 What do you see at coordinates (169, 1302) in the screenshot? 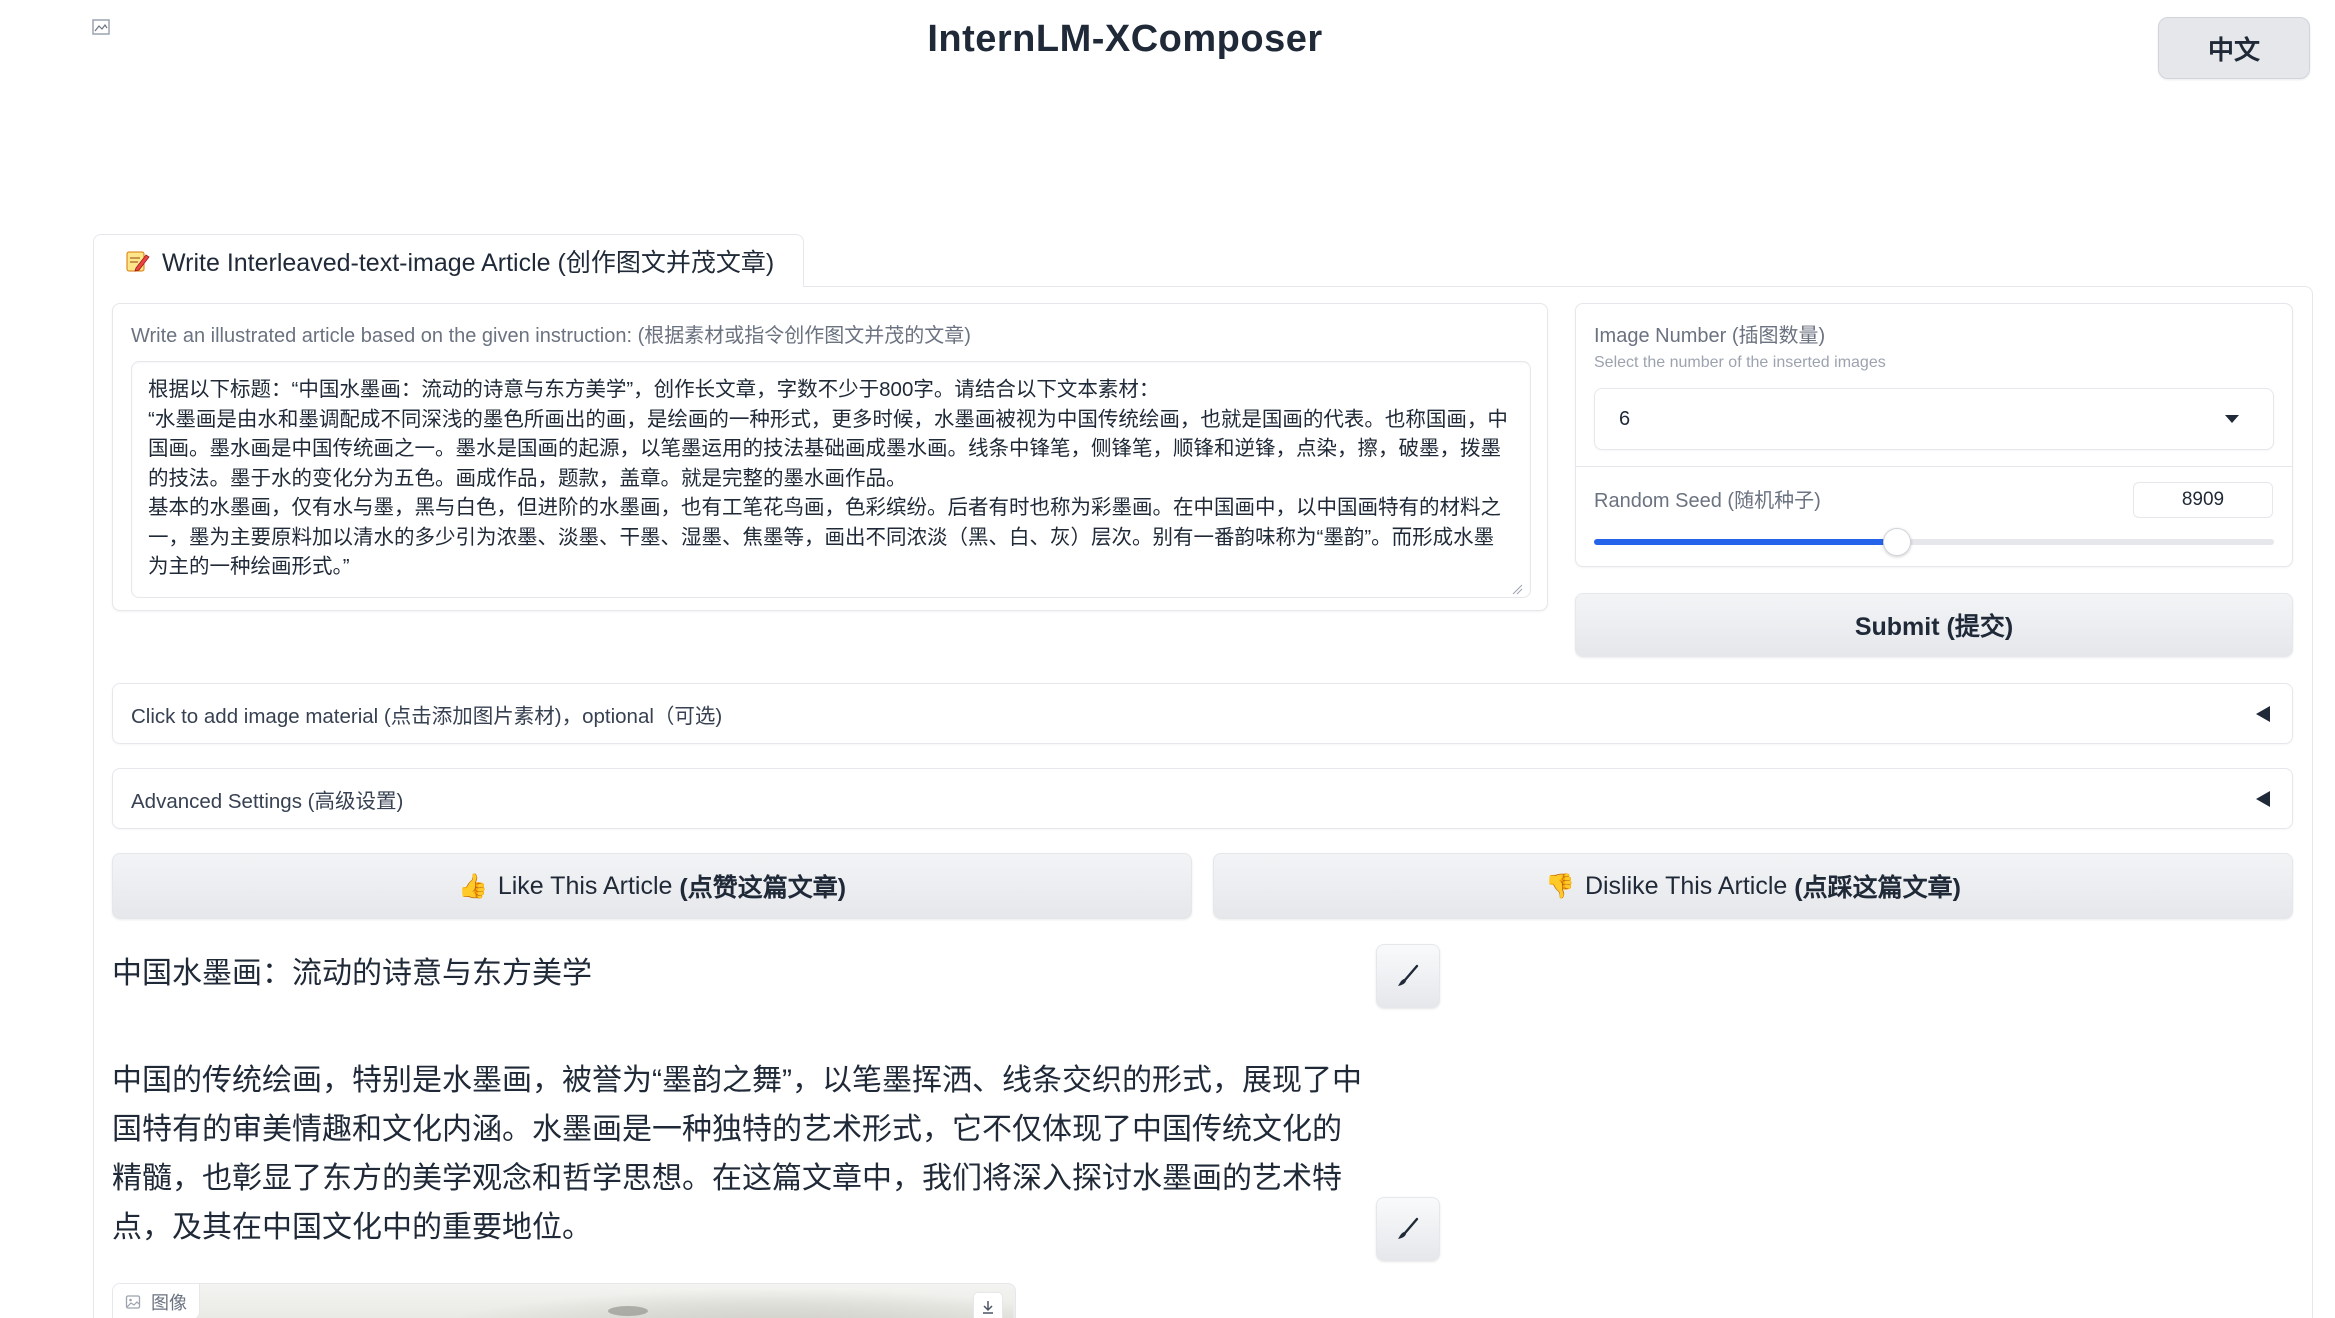
I see `image-badge-label: 图像` at bounding box center [169, 1302].